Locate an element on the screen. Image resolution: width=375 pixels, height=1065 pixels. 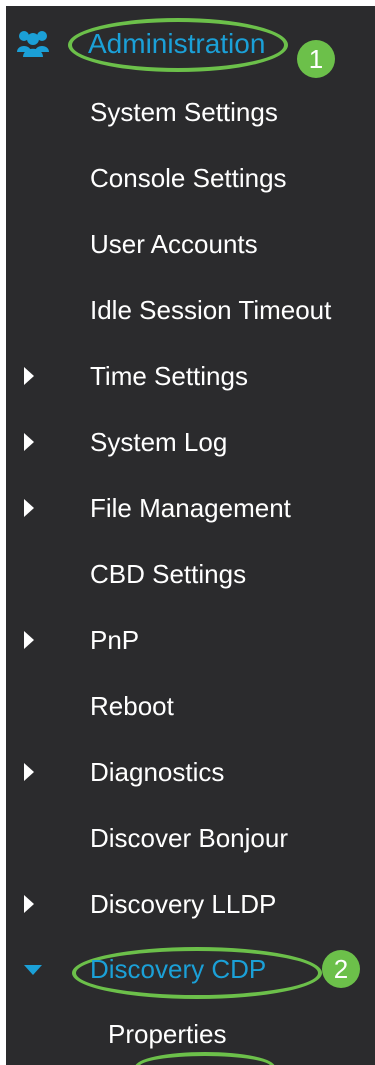
collapse-arrow-icon is located at coordinates (33, 970).